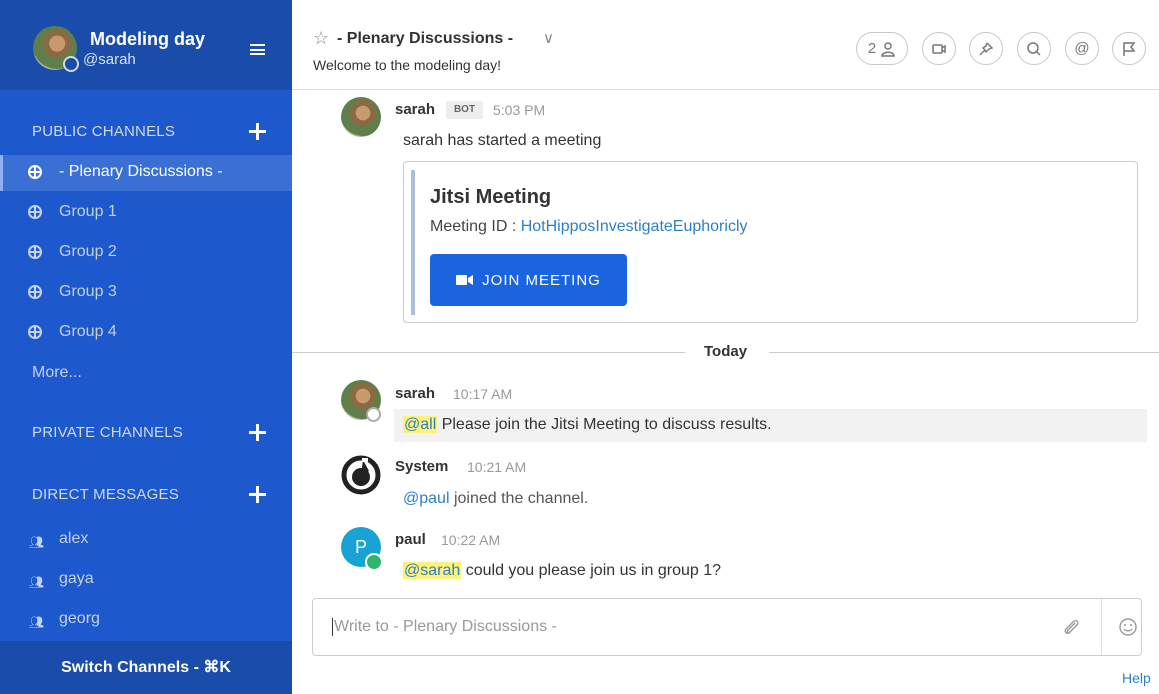  Describe the element at coordinates (257, 131) in the screenshot. I see `add-public-channel-icon` at that location.